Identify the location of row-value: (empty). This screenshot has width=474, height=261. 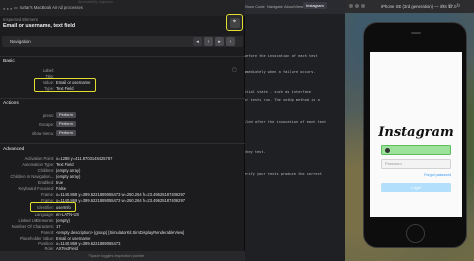
(63, 220).